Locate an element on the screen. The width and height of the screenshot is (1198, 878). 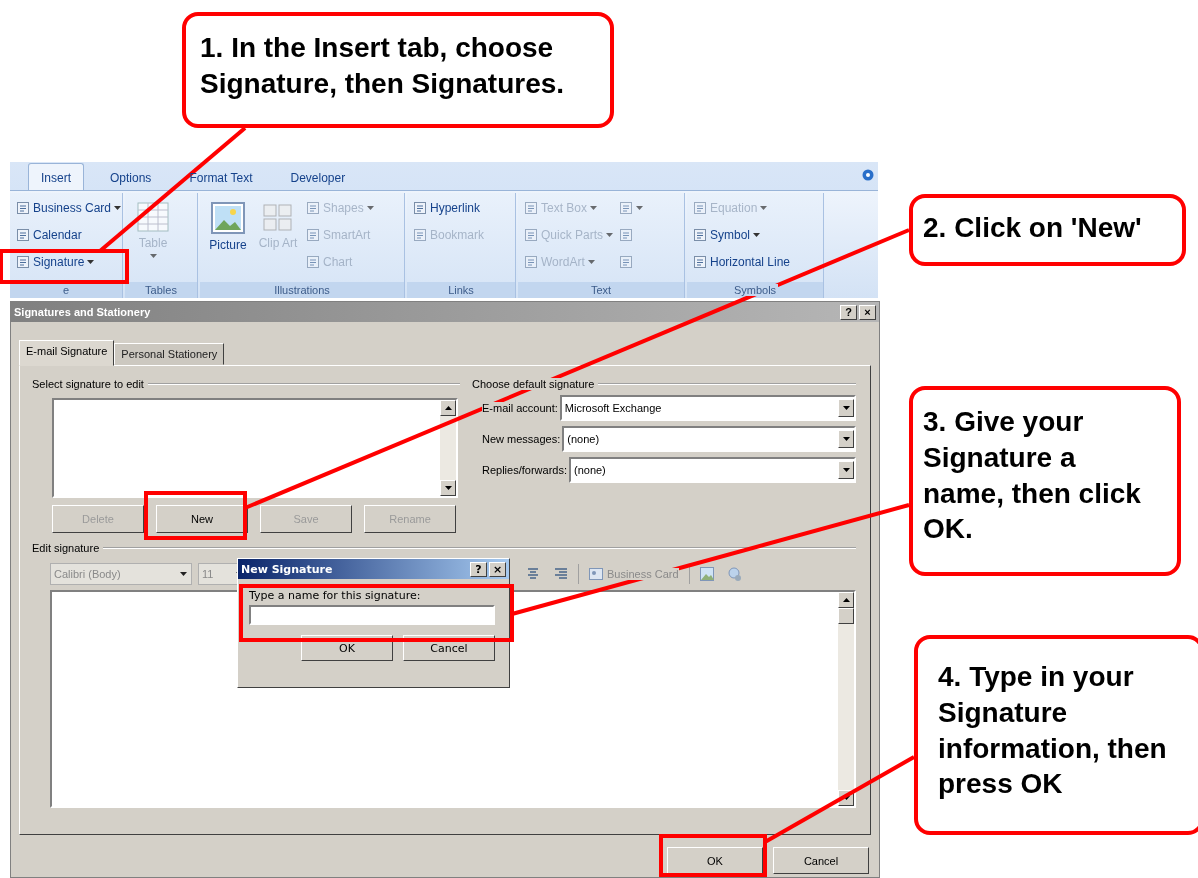
callout-text: 4. Type in your Signature information, then press OK is located at coordinates (1056, 735).